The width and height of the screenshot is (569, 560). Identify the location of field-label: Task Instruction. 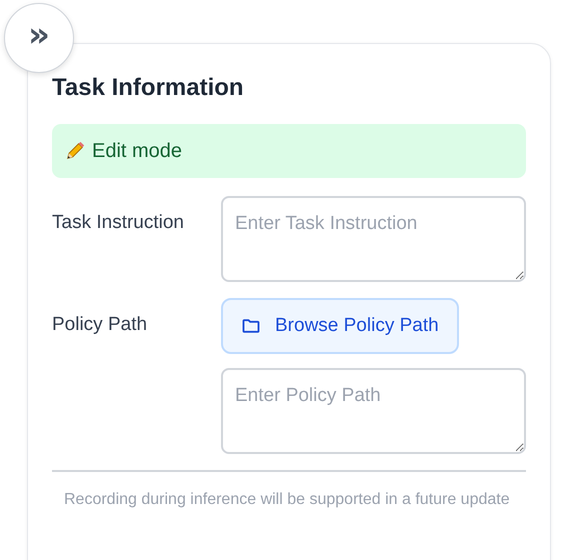
(118, 223).